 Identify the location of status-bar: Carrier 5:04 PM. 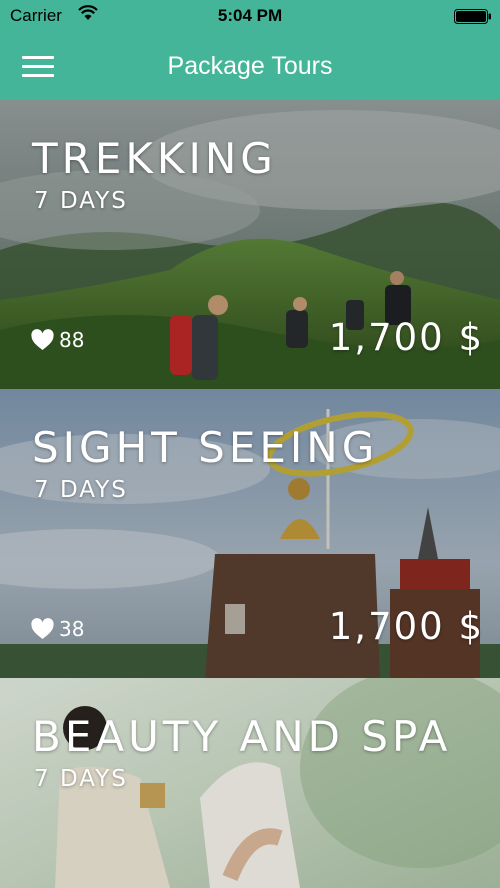
(250, 17).